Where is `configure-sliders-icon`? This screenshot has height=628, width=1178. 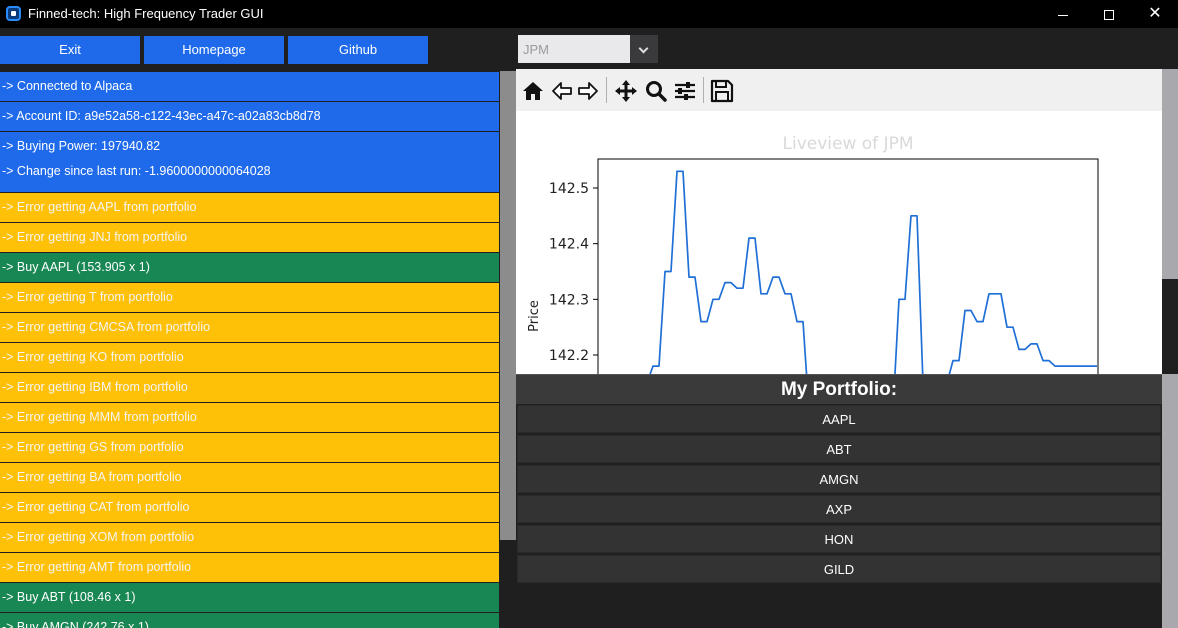 configure-sliders-icon is located at coordinates (685, 91).